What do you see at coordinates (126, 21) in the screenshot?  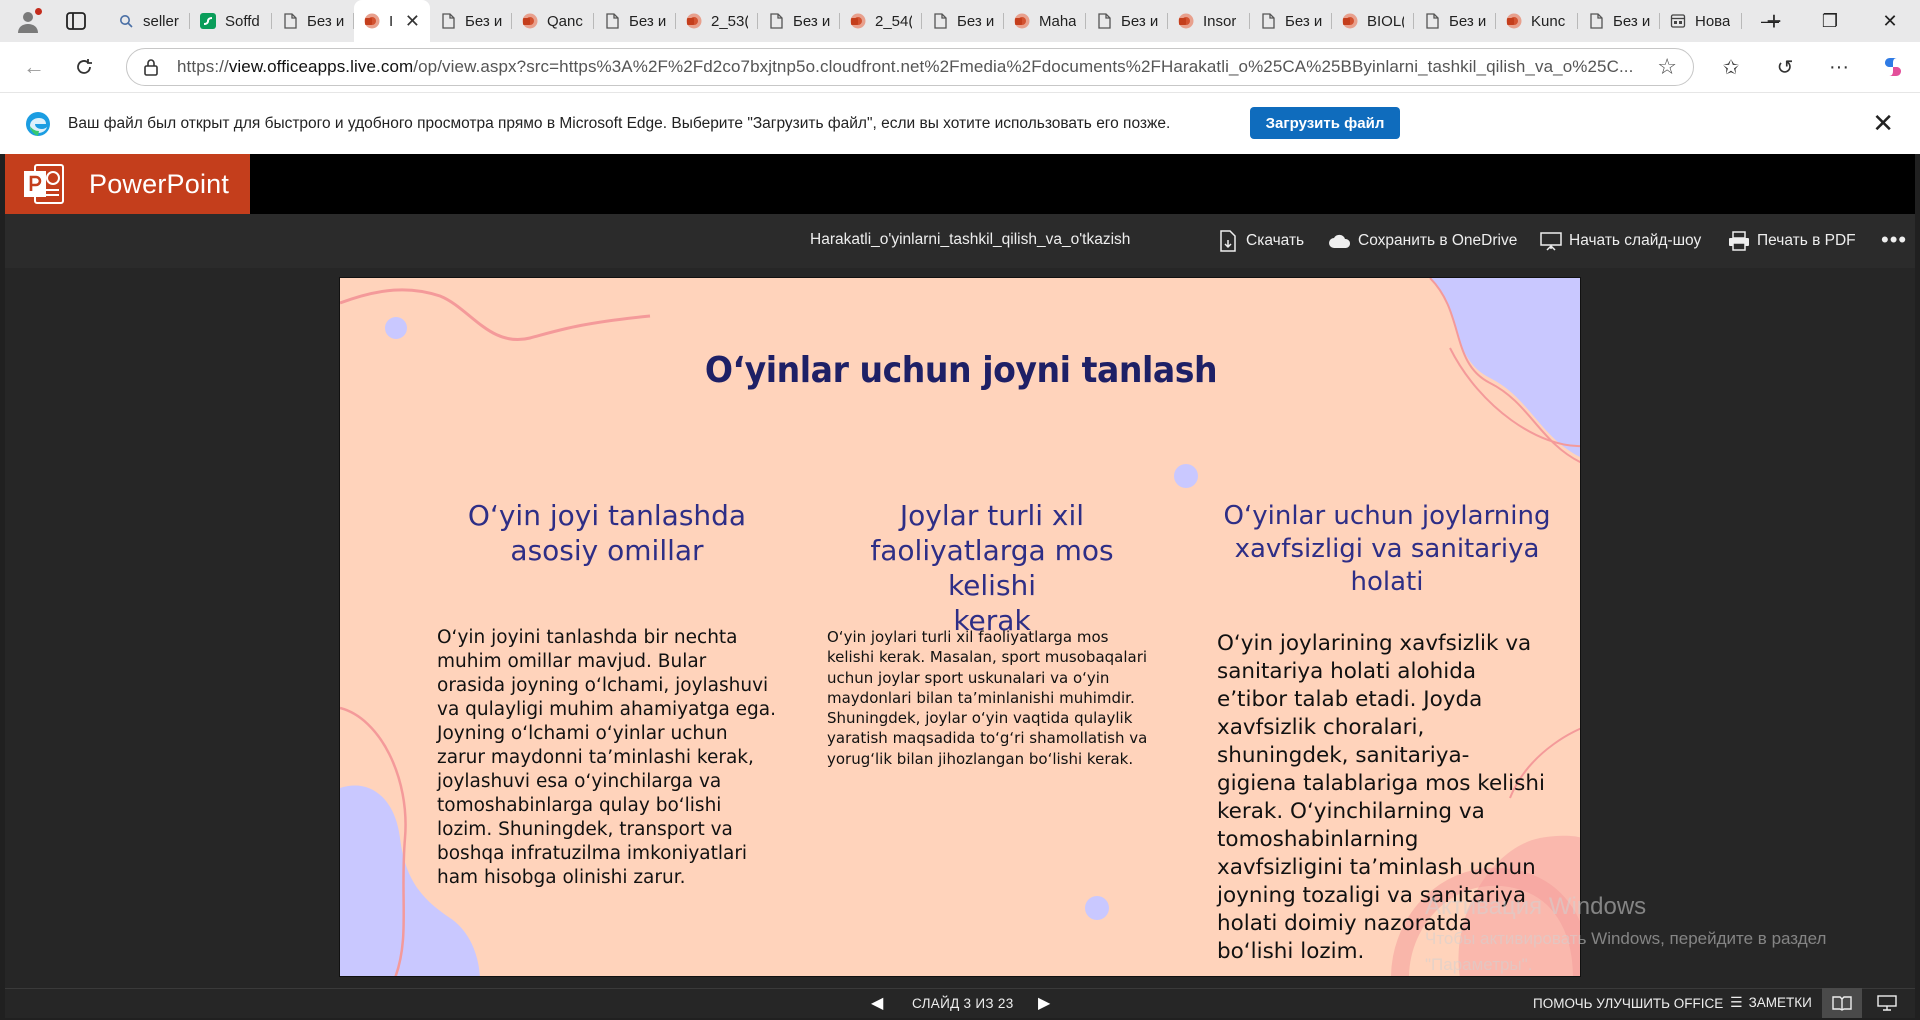 I see `search-icon` at bounding box center [126, 21].